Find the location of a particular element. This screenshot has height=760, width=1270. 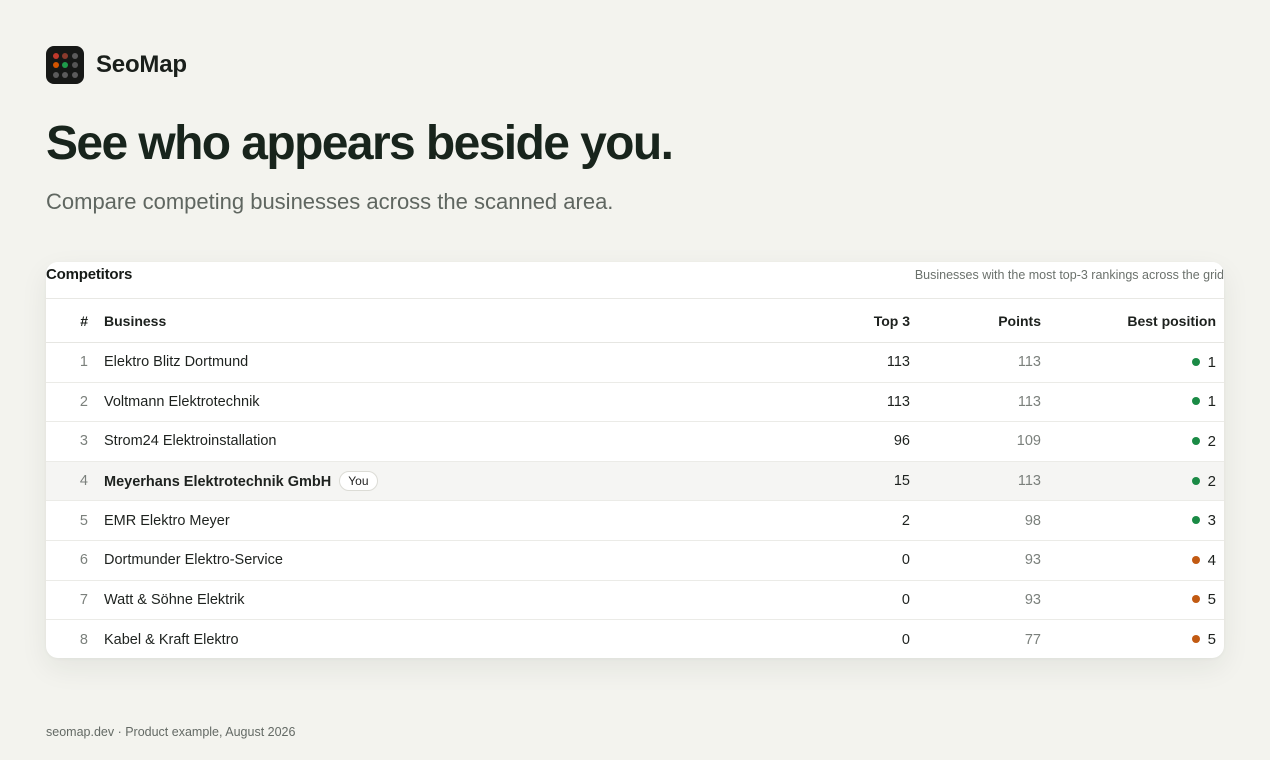

business-name: Kabel & Kraft Elektro is located at coordinates (171, 639).